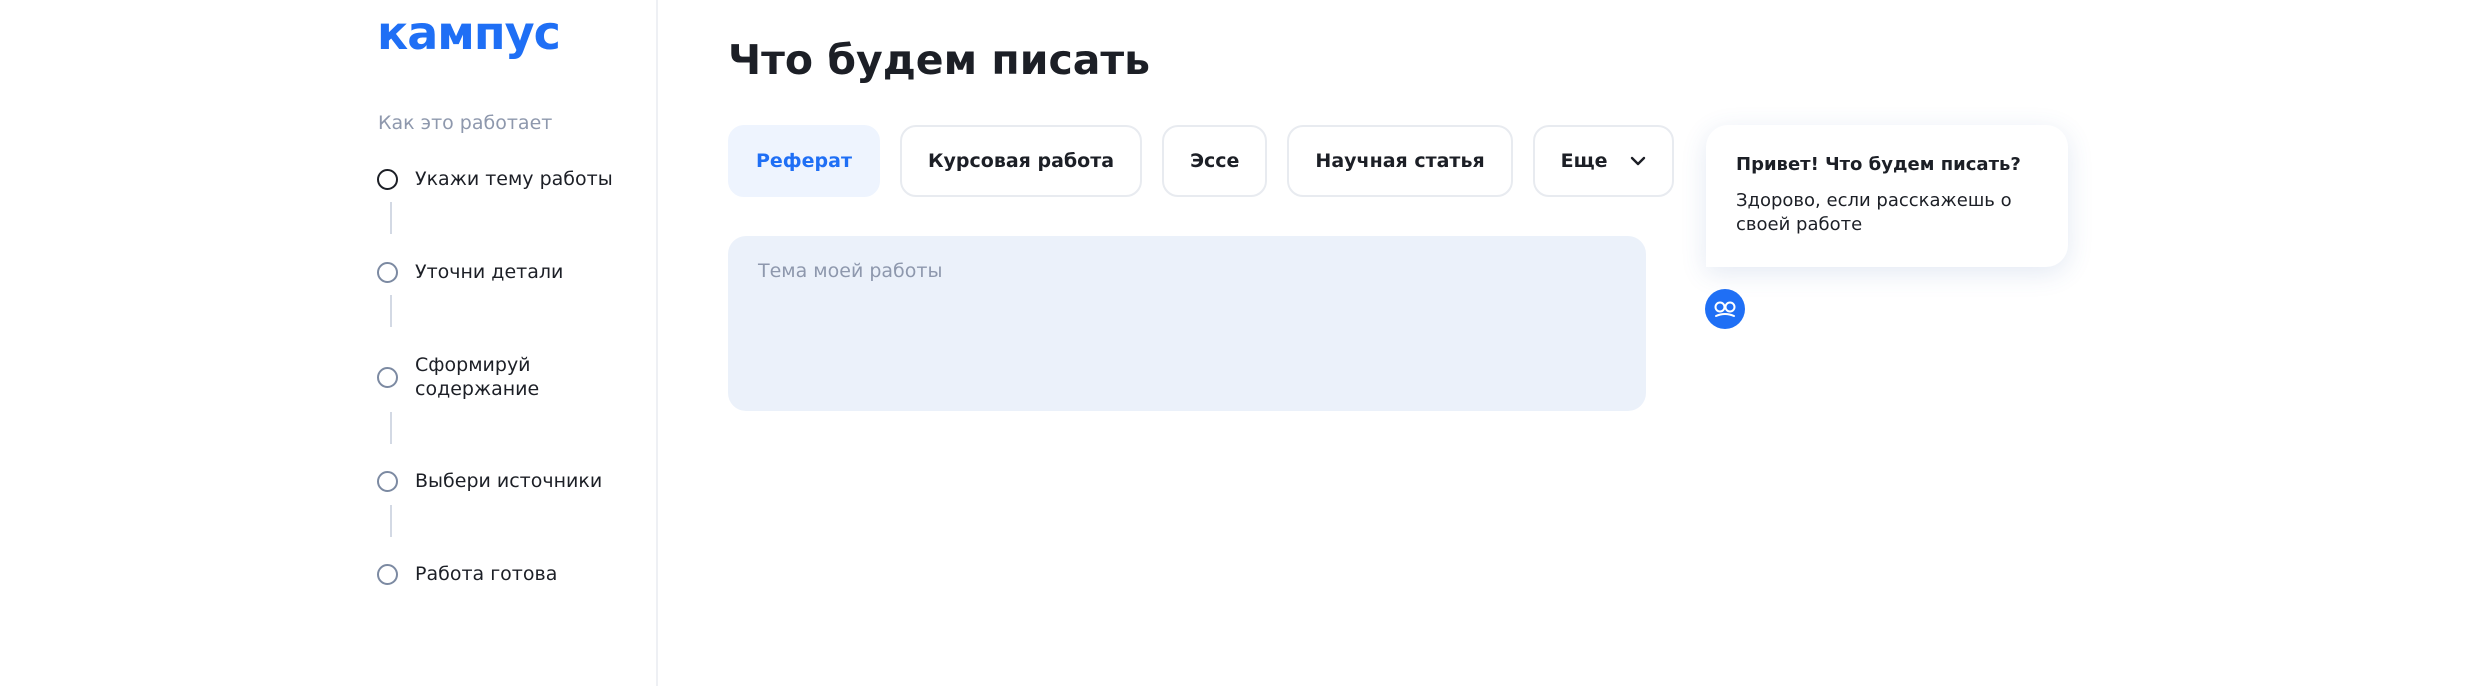 The width and height of the screenshot is (2476, 686). What do you see at coordinates (939, 60) in the screenshot?
I see `page-title: Что будем писать` at bounding box center [939, 60].